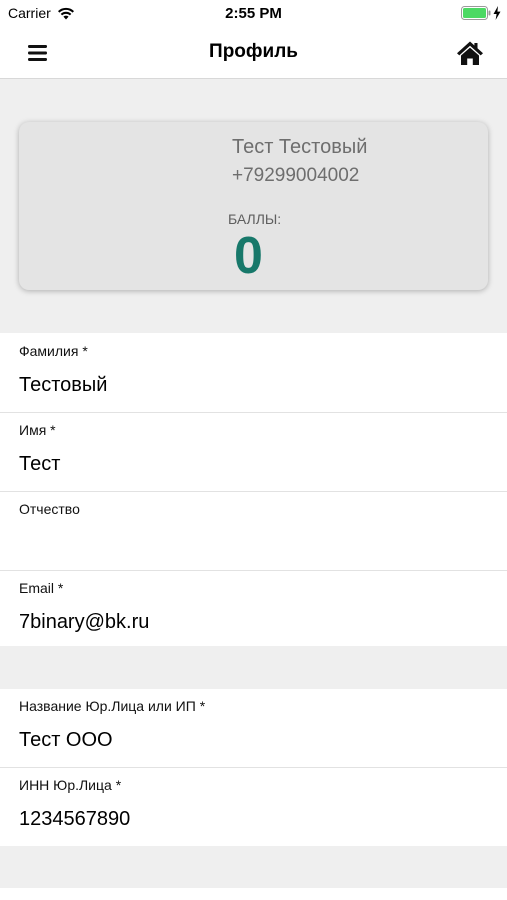  I want to click on email-field: Email * 7binary@bk.ru, so click(253, 610).